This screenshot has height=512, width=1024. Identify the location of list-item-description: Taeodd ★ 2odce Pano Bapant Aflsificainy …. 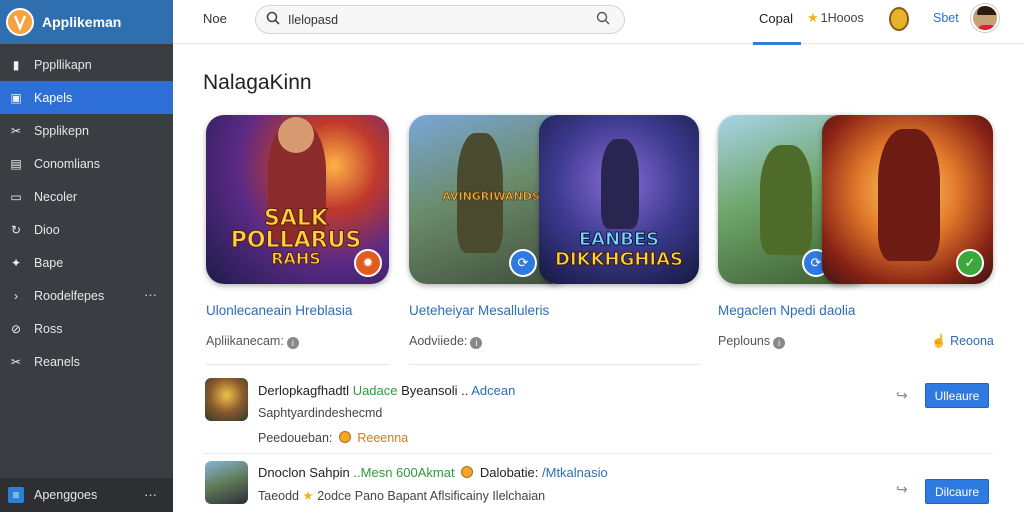
(401, 495).